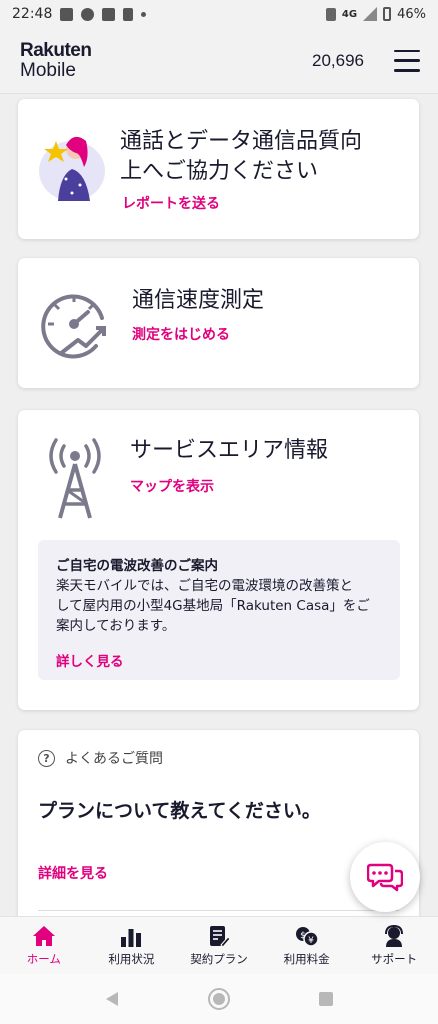  I want to click on chat-bubbles-icon, so click(385, 877).